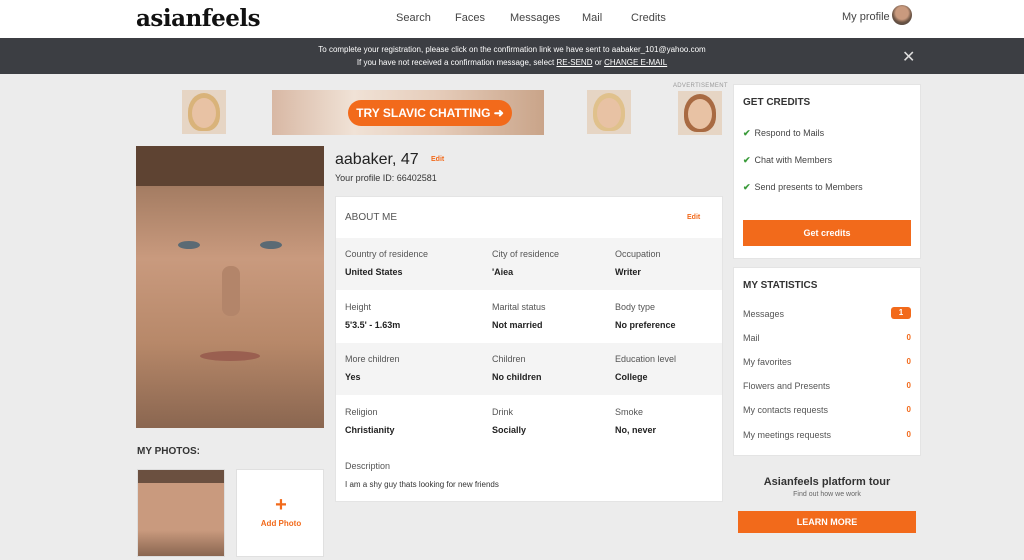 This screenshot has width=1024, height=560. What do you see at coordinates (901, 313) in the screenshot?
I see `stat-badge: 1` at bounding box center [901, 313].